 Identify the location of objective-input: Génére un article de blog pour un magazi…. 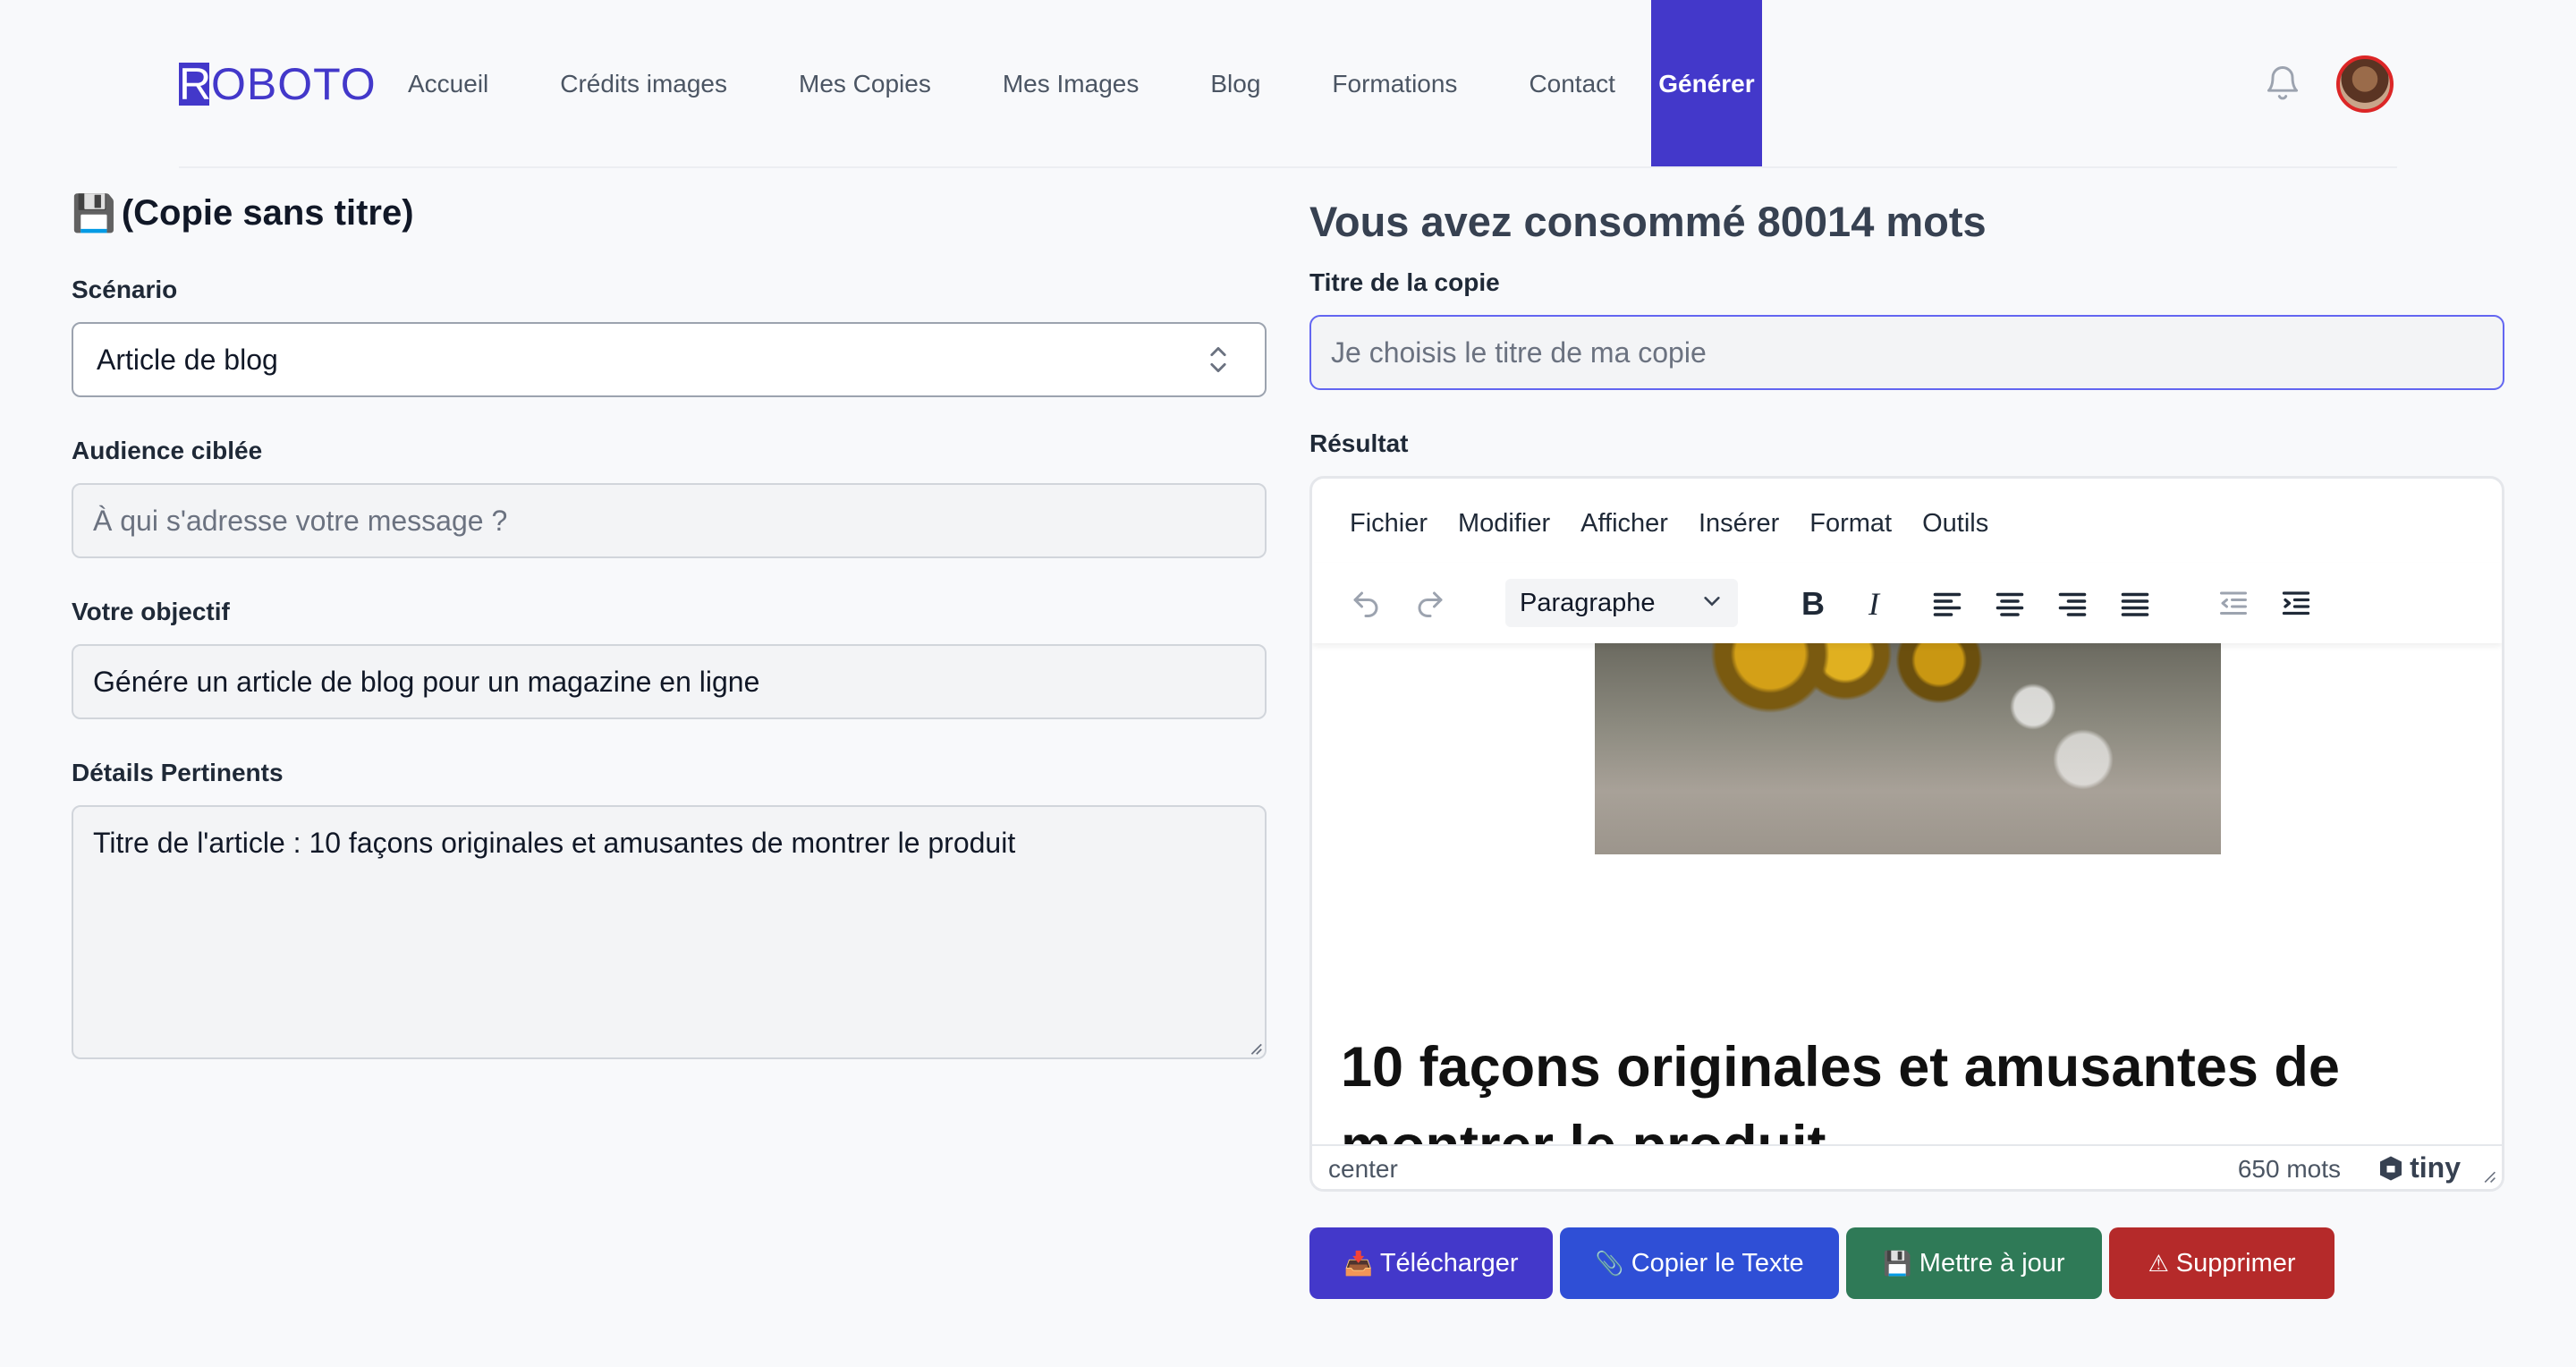
(669, 681).